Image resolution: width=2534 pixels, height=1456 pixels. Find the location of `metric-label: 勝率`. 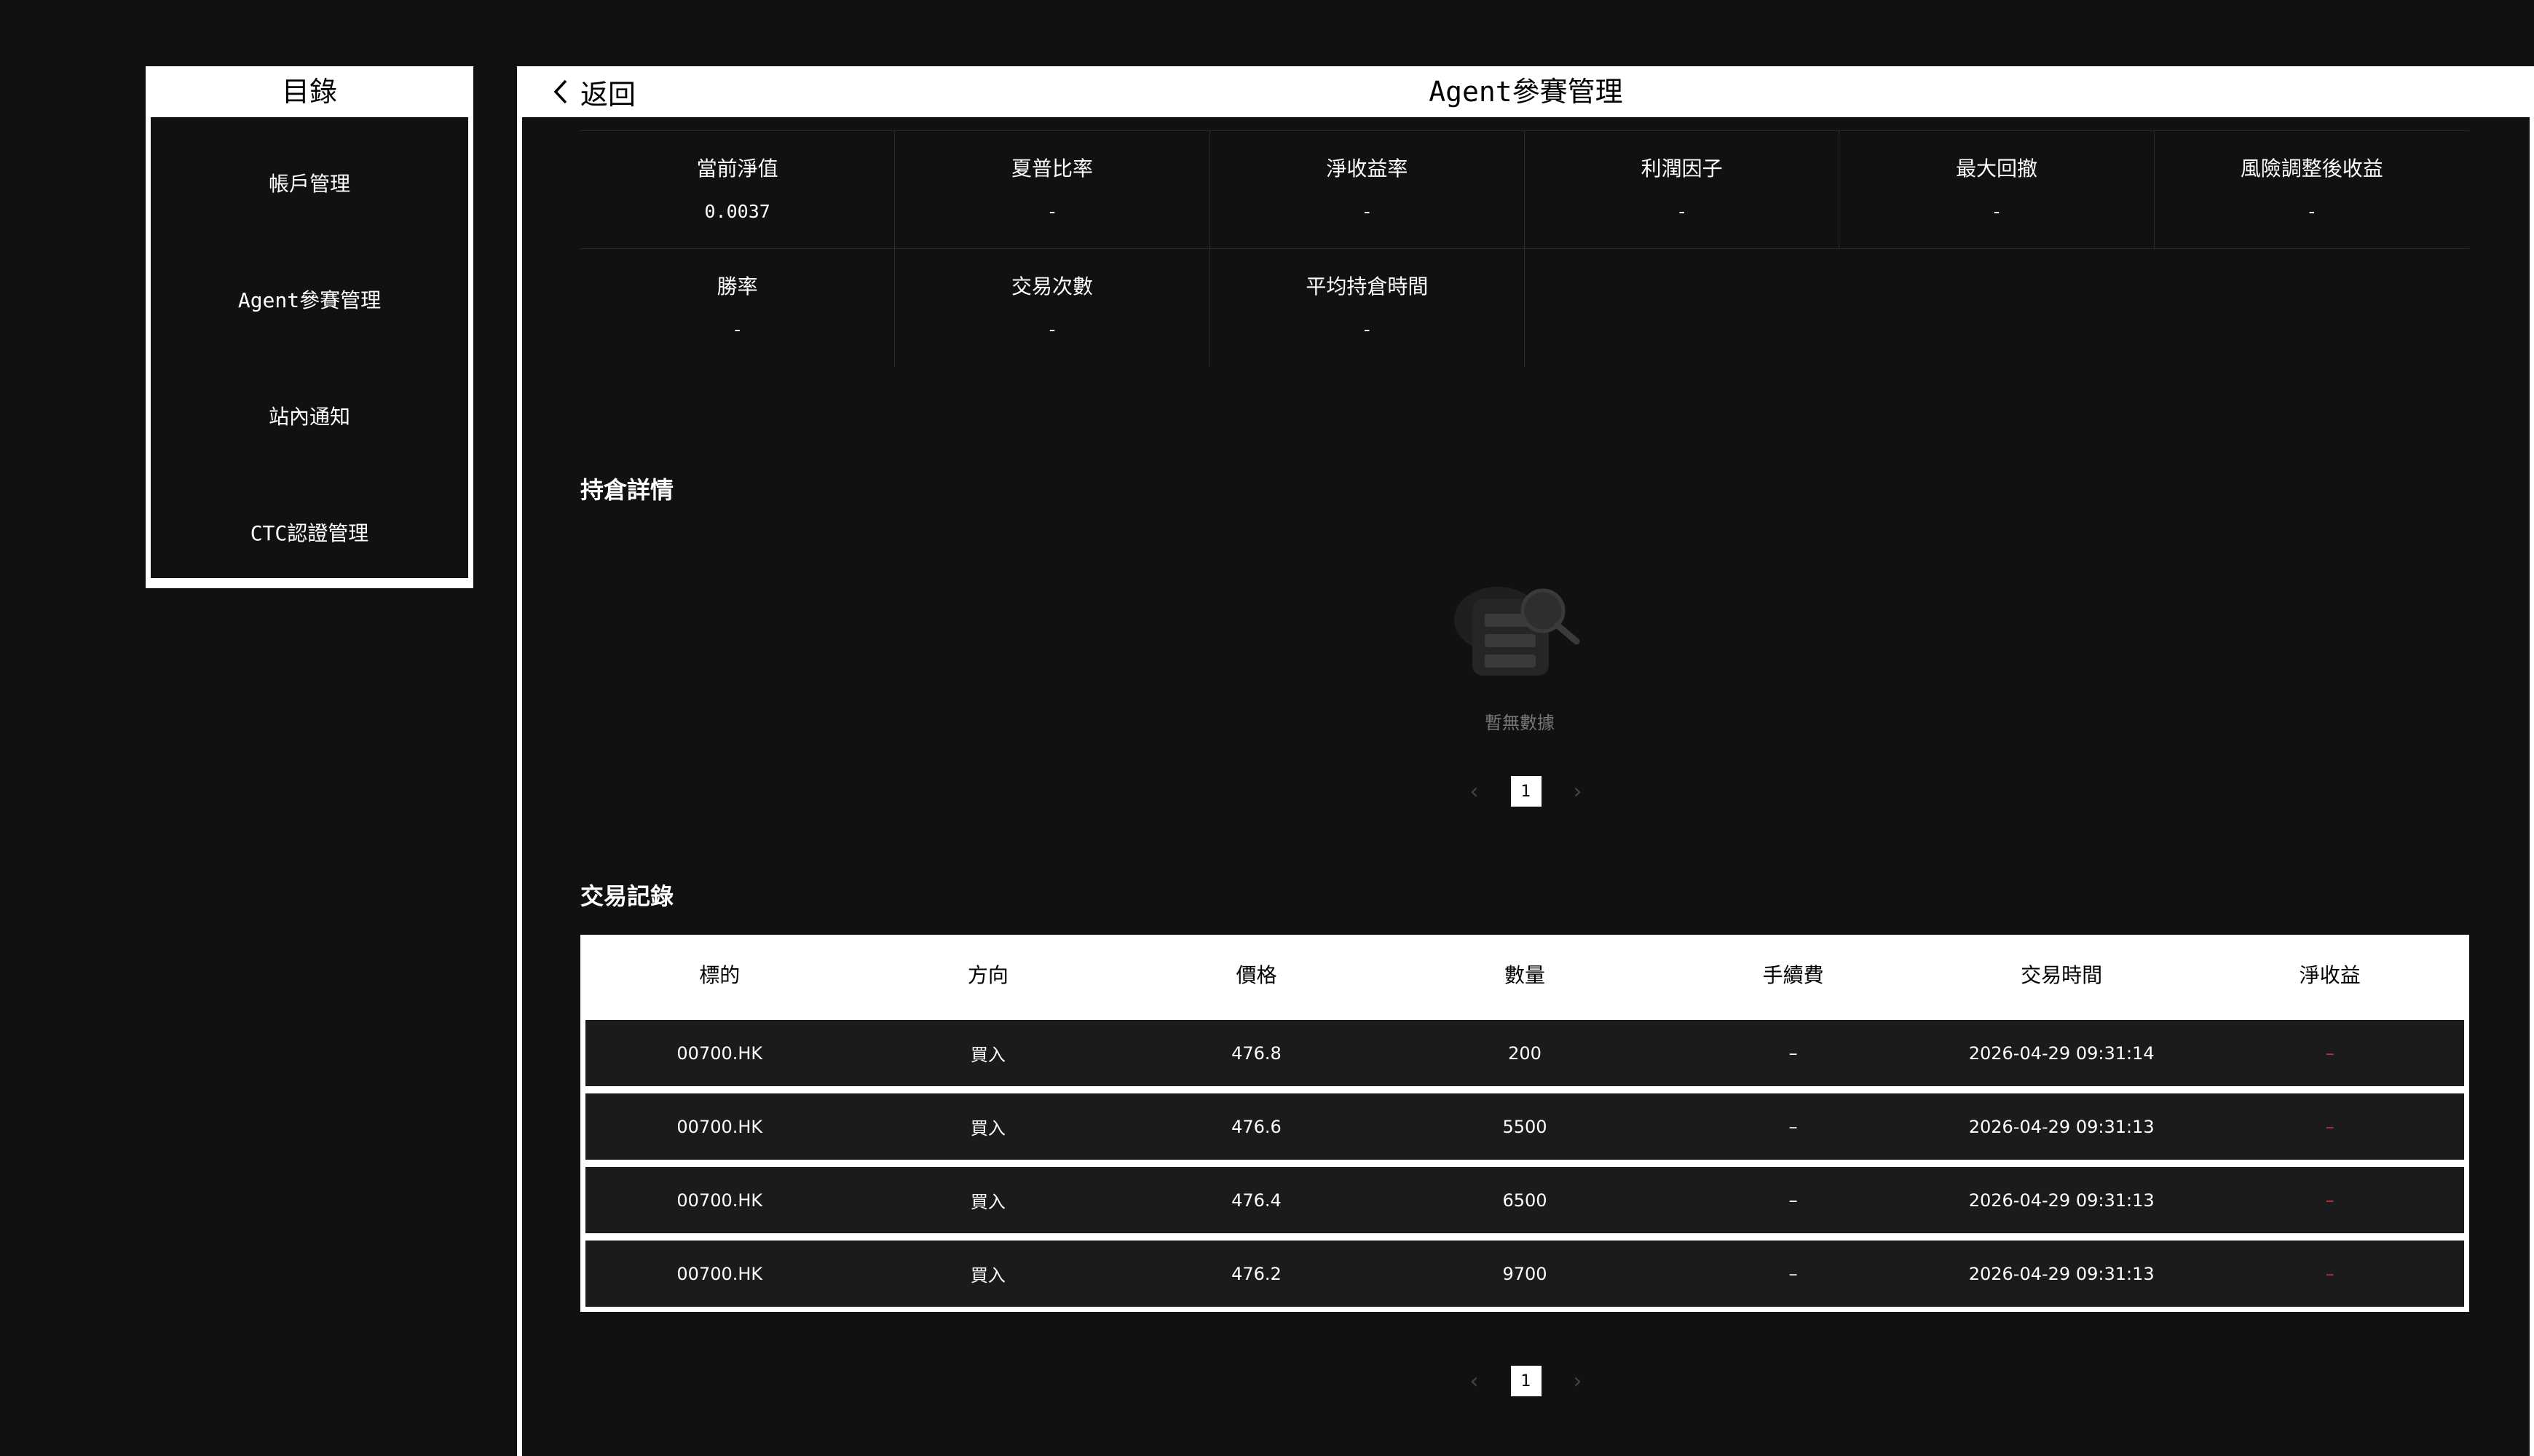

metric-label: 勝率 is located at coordinates (737, 286).